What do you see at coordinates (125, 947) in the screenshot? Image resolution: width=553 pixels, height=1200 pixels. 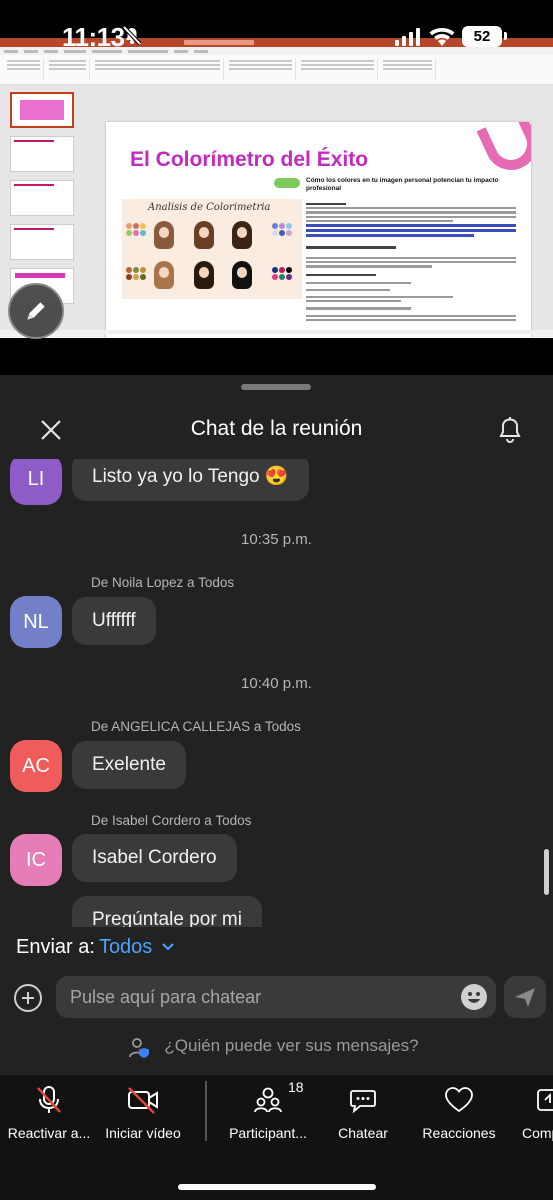 I see `send-to-value: Todos` at bounding box center [125, 947].